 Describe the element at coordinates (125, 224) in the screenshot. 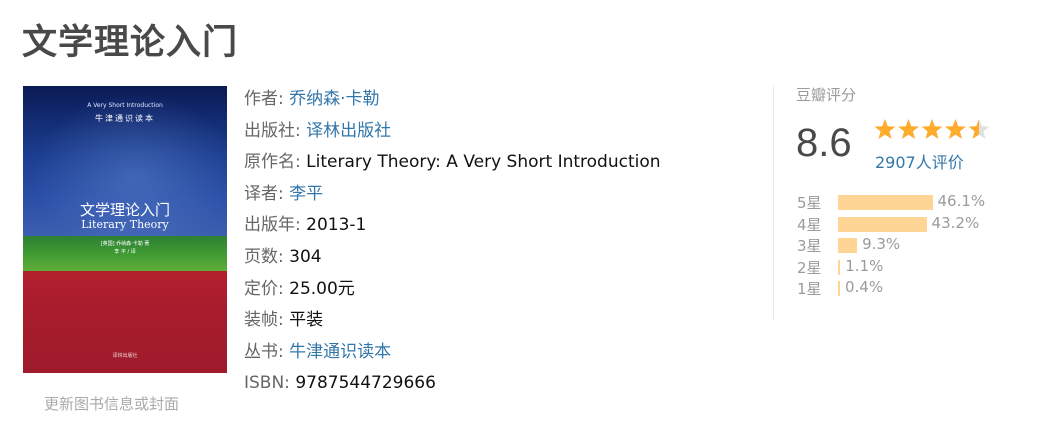

I see `cover-title-en: Literary Theory` at that location.